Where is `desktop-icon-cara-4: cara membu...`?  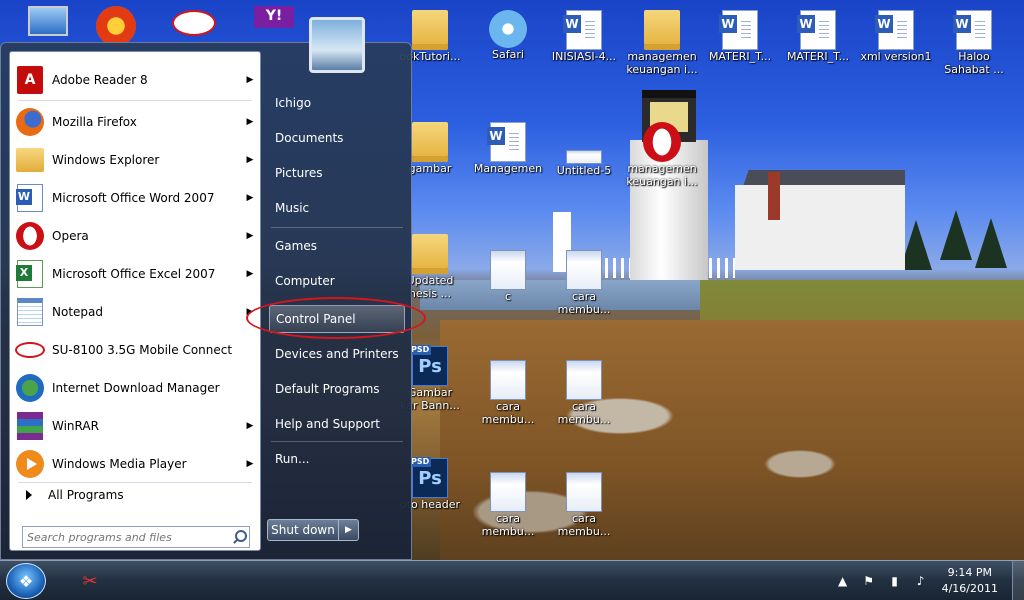
desktop-icon-cara-4: cara membu... is located at coordinates (508, 505).